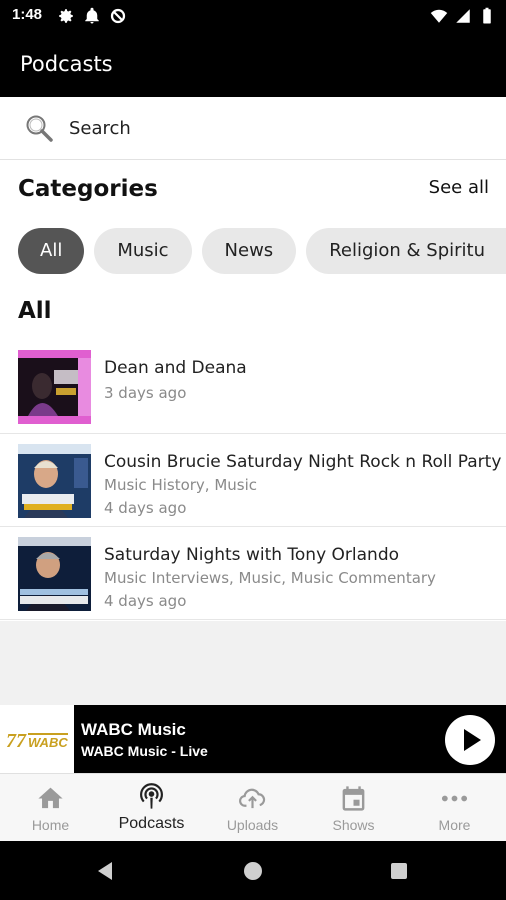 Image resolution: width=506 pixels, height=900 pixels. Describe the element at coordinates (252, 825) in the screenshot. I see `nav-label: Uploads` at that location.